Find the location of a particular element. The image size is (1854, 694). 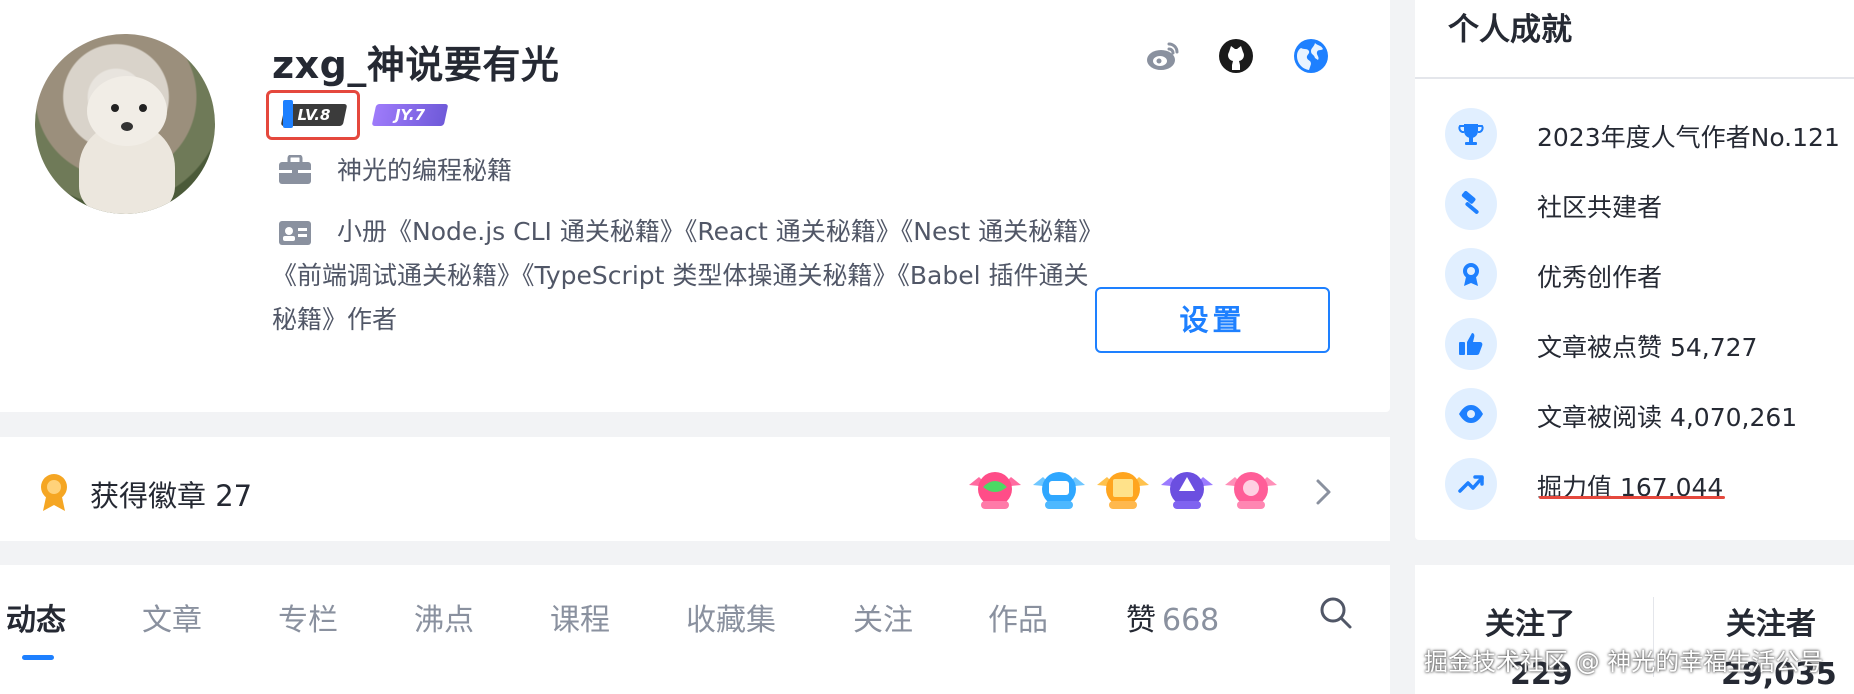

medal-icon is located at coordinates (54, 492).